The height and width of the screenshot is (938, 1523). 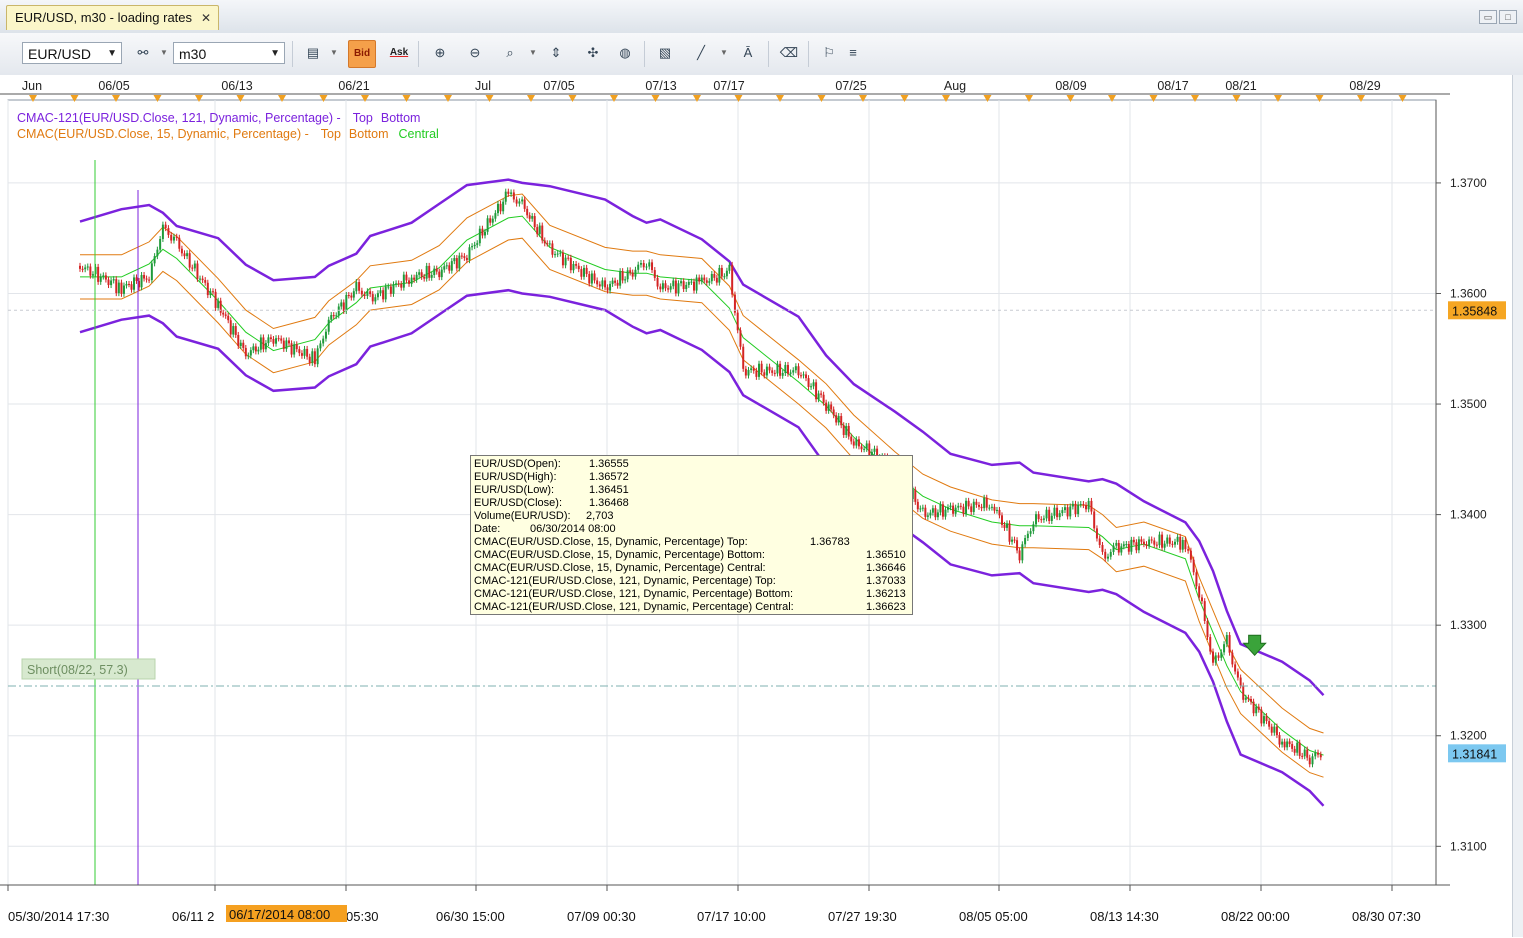 What do you see at coordinates (593, 53) in the screenshot?
I see `crosshair-icon: ✣` at bounding box center [593, 53].